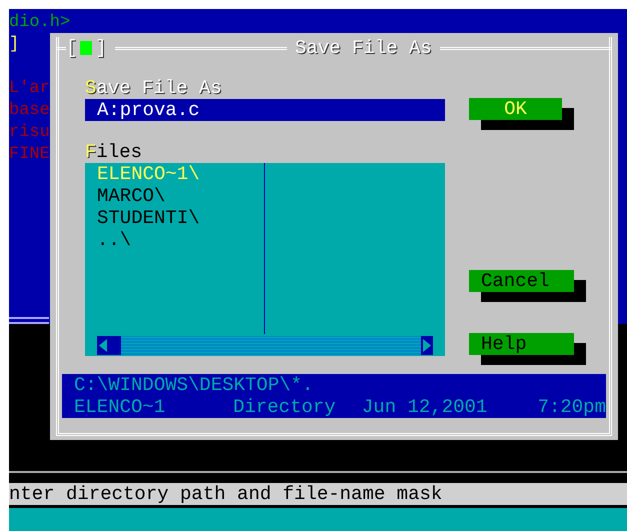 Image resolution: width=627 pixels, height=531 pixels. What do you see at coordinates (425, 407) in the screenshot?
I see `file-date: Jun 12,2001` at bounding box center [425, 407].